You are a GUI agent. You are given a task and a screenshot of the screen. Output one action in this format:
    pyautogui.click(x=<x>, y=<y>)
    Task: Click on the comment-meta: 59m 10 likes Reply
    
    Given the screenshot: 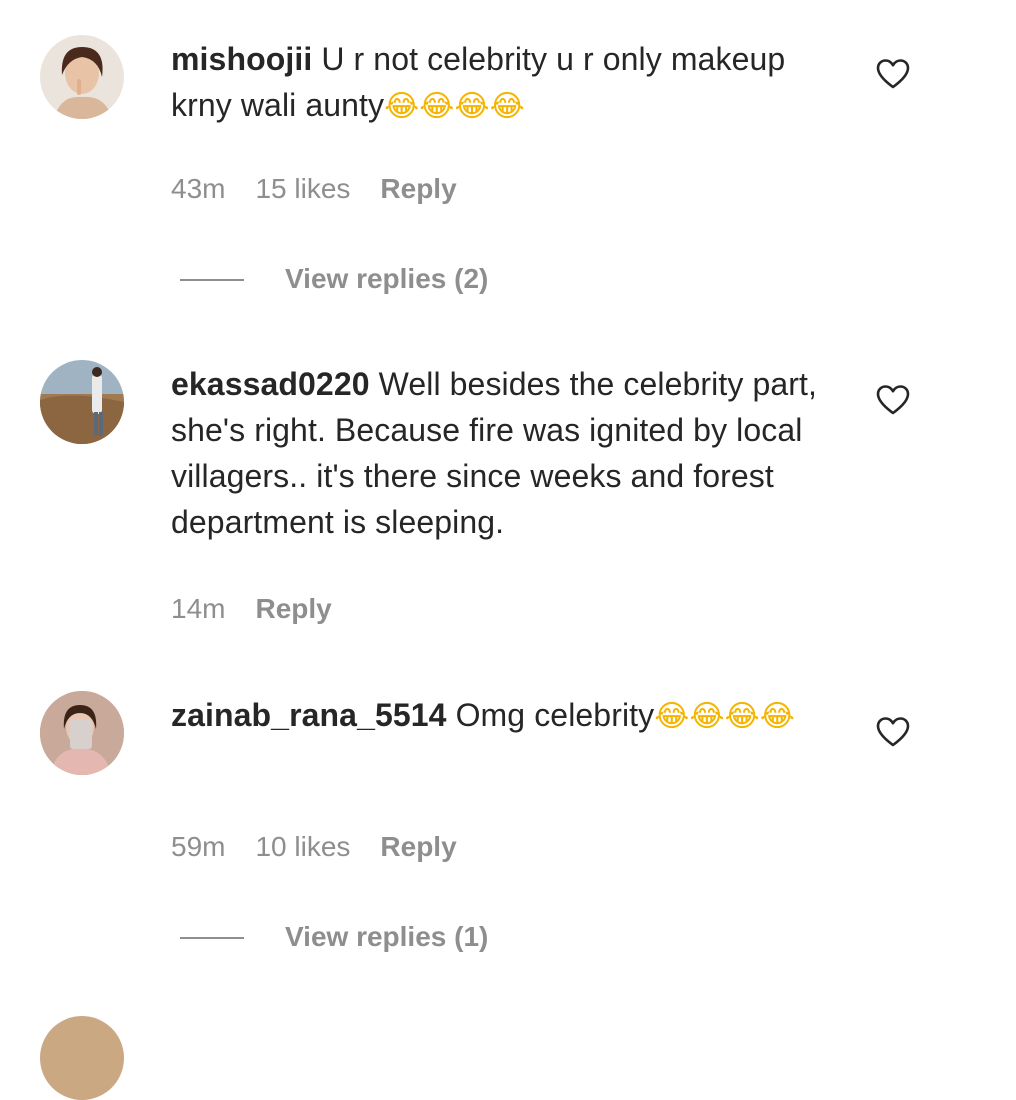 What is the action you would take?
    pyautogui.click(x=329, y=847)
    